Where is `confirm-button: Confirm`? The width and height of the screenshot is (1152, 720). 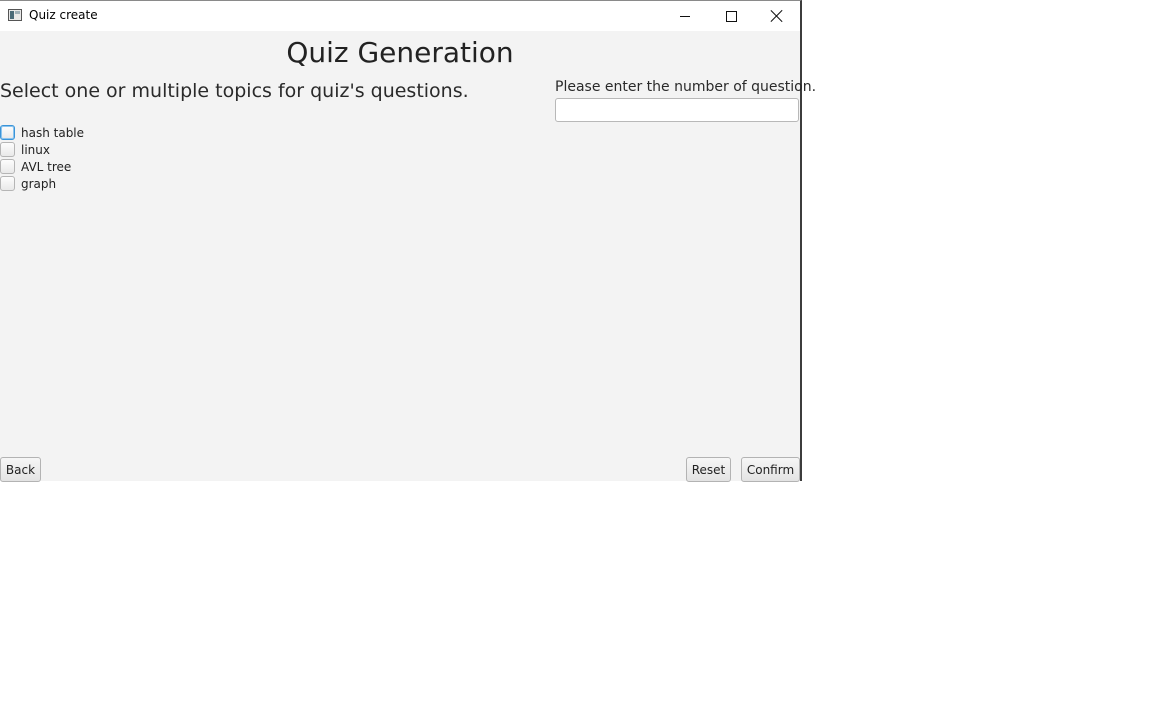 confirm-button: Confirm is located at coordinates (770, 469).